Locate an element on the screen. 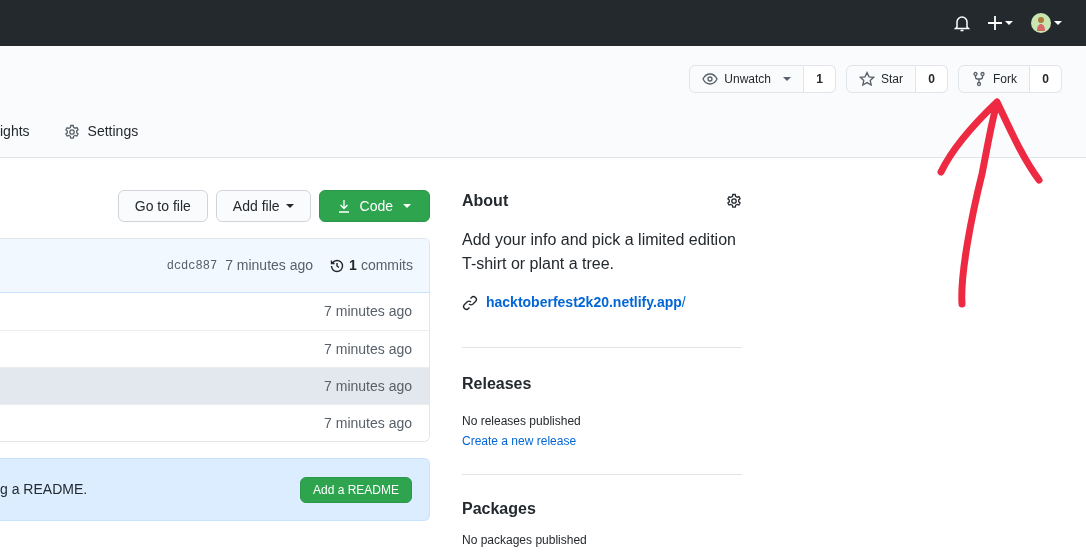 This screenshot has width=1086, height=553. releases-heading: Releases is located at coordinates (497, 384).